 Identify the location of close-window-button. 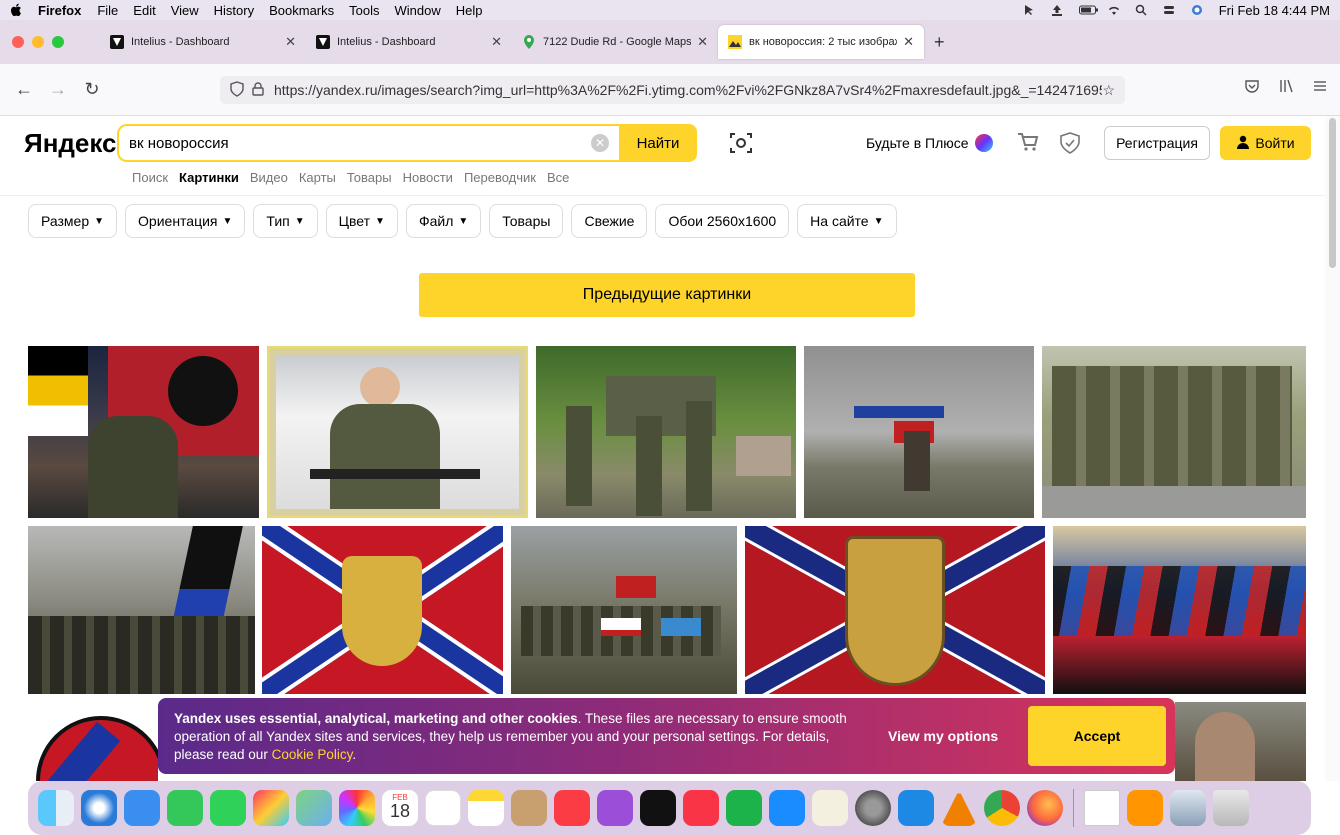
(18, 42).